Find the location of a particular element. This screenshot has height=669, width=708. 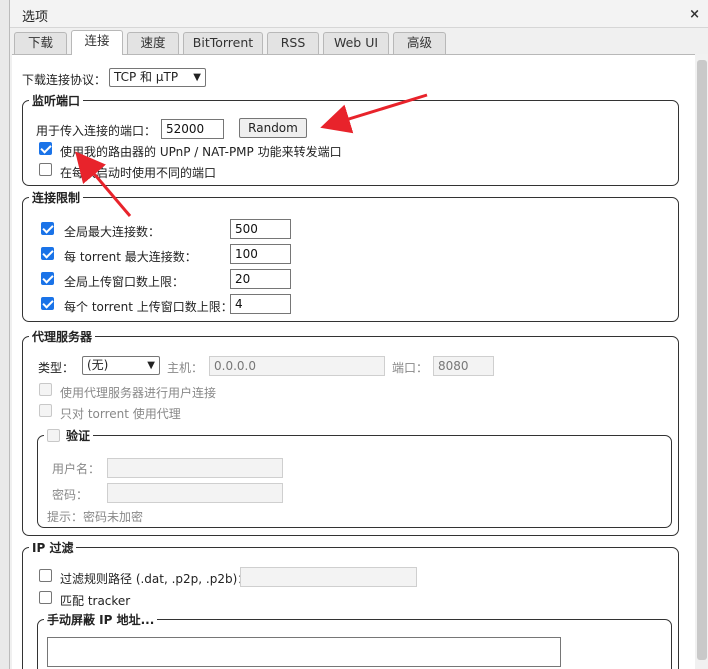

global-upload-slots-input: 20 is located at coordinates (260, 279).